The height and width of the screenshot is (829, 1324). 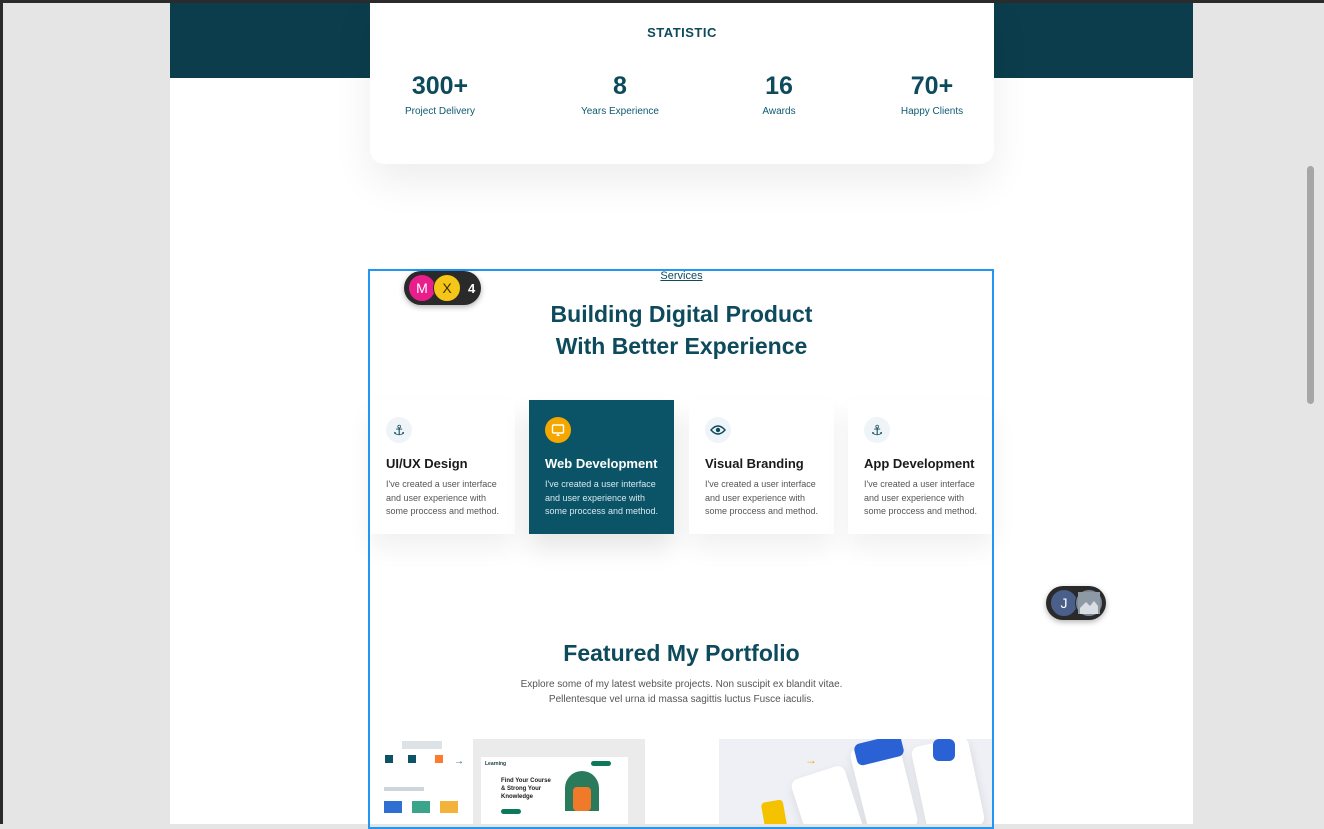 I want to click on stat-label: Awards, so click(x=779, y=111).